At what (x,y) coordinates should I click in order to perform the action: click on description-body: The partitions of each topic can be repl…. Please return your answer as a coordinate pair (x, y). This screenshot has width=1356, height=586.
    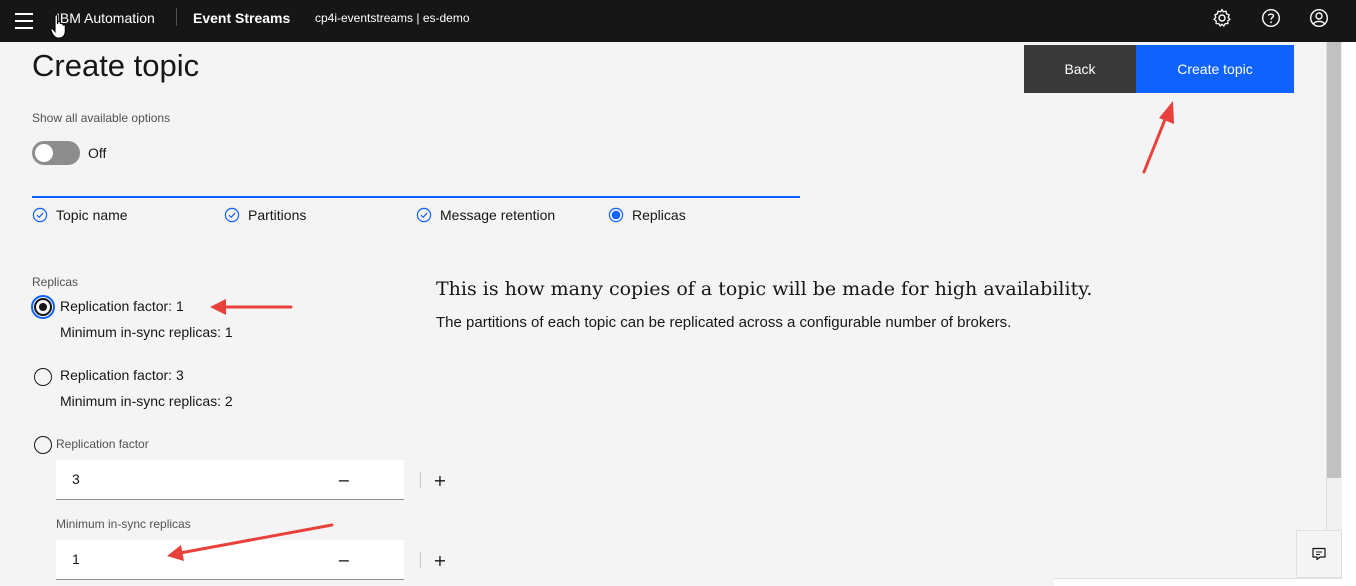
    Looking at the image, I should click on (724, 322).